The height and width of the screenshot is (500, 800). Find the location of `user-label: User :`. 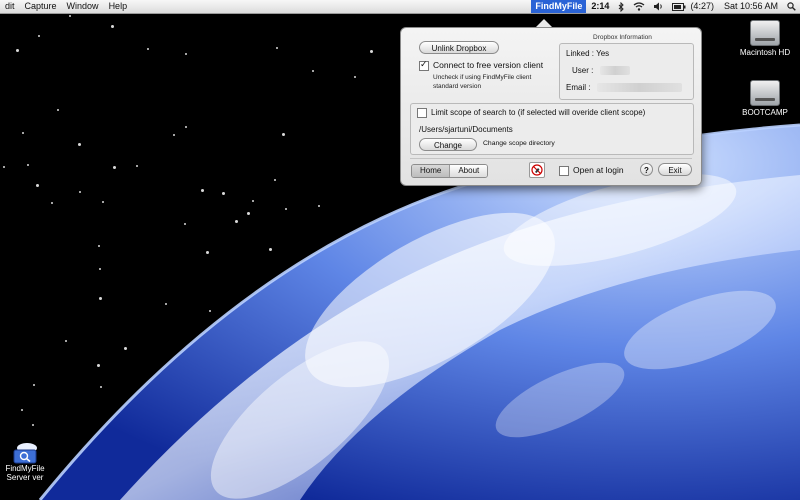

user-label: User : is located at coordinates (583, 70).